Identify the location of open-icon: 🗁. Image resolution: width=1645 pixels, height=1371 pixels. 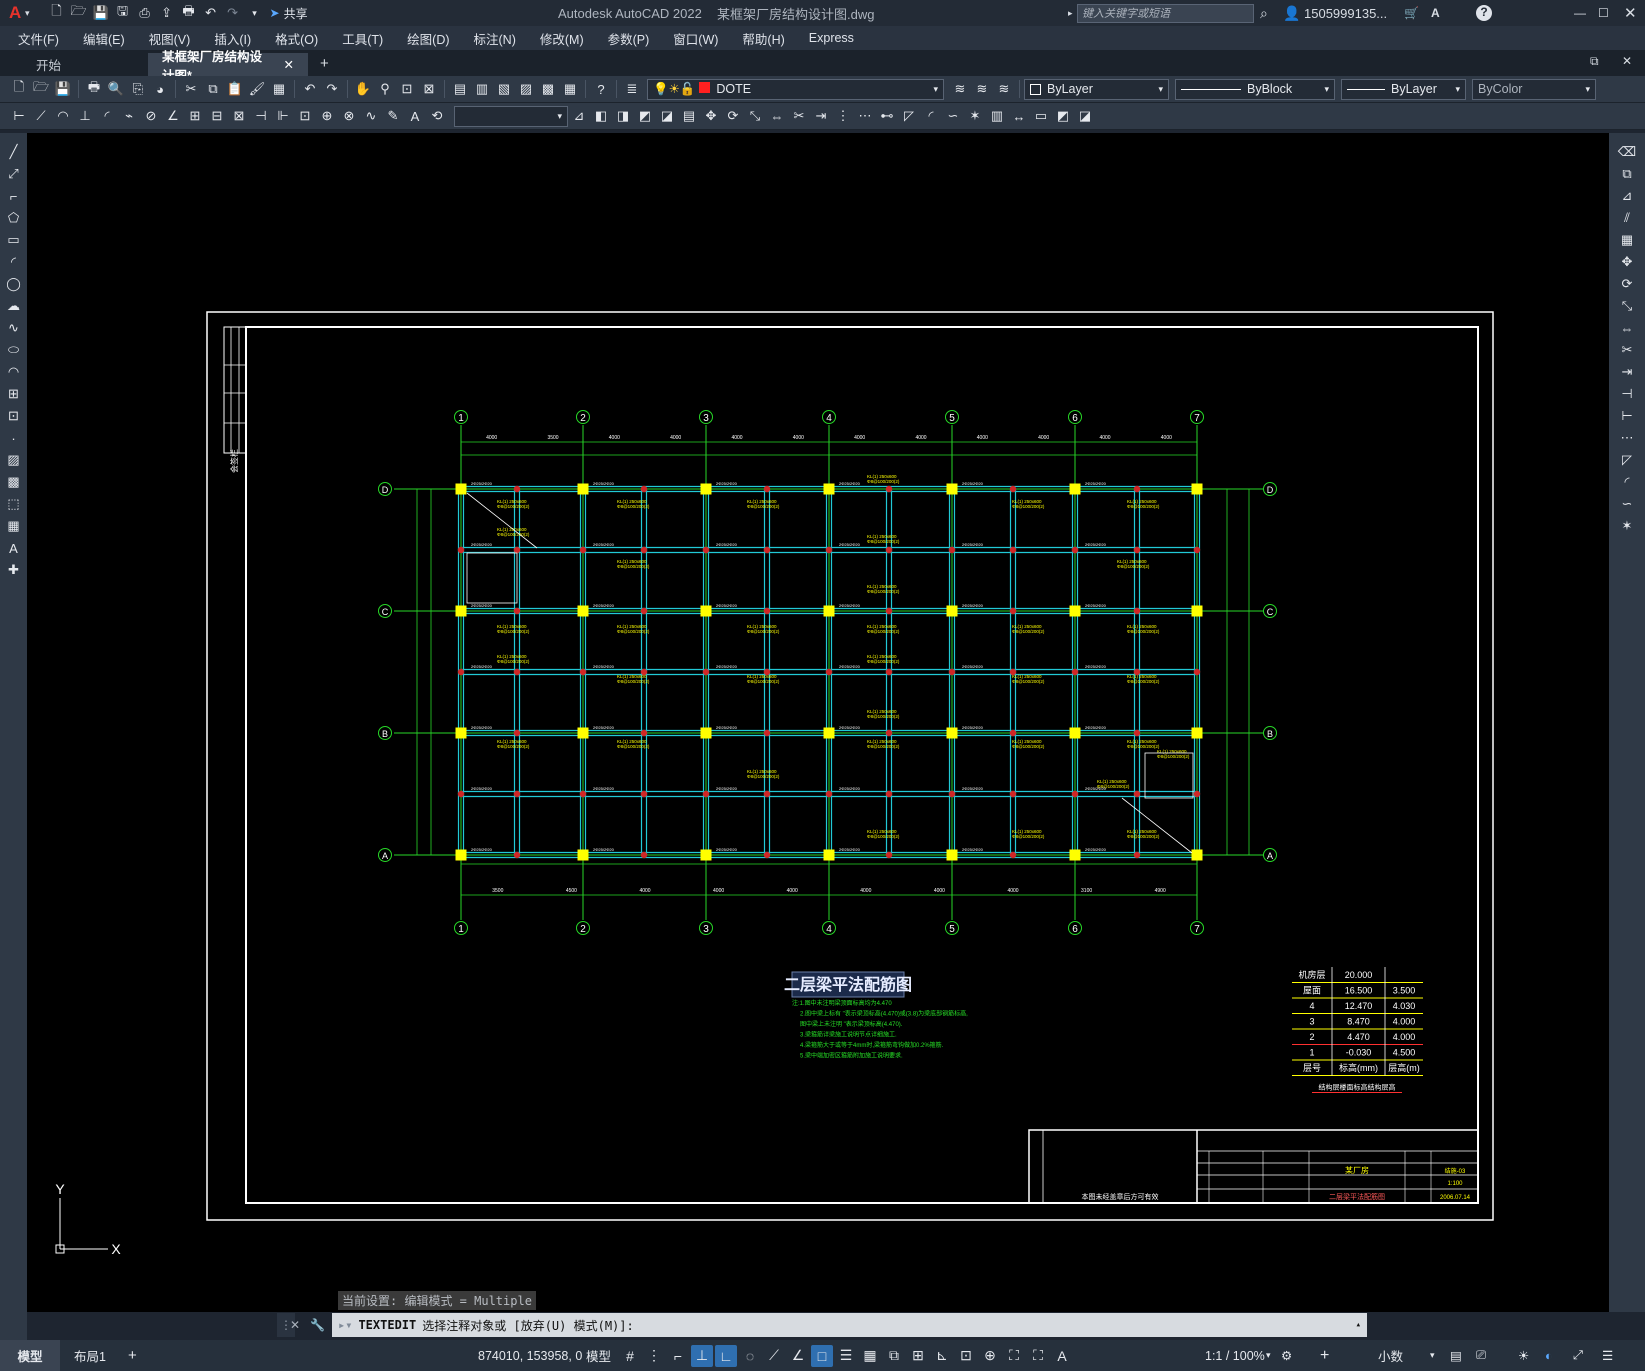
(41, 89).